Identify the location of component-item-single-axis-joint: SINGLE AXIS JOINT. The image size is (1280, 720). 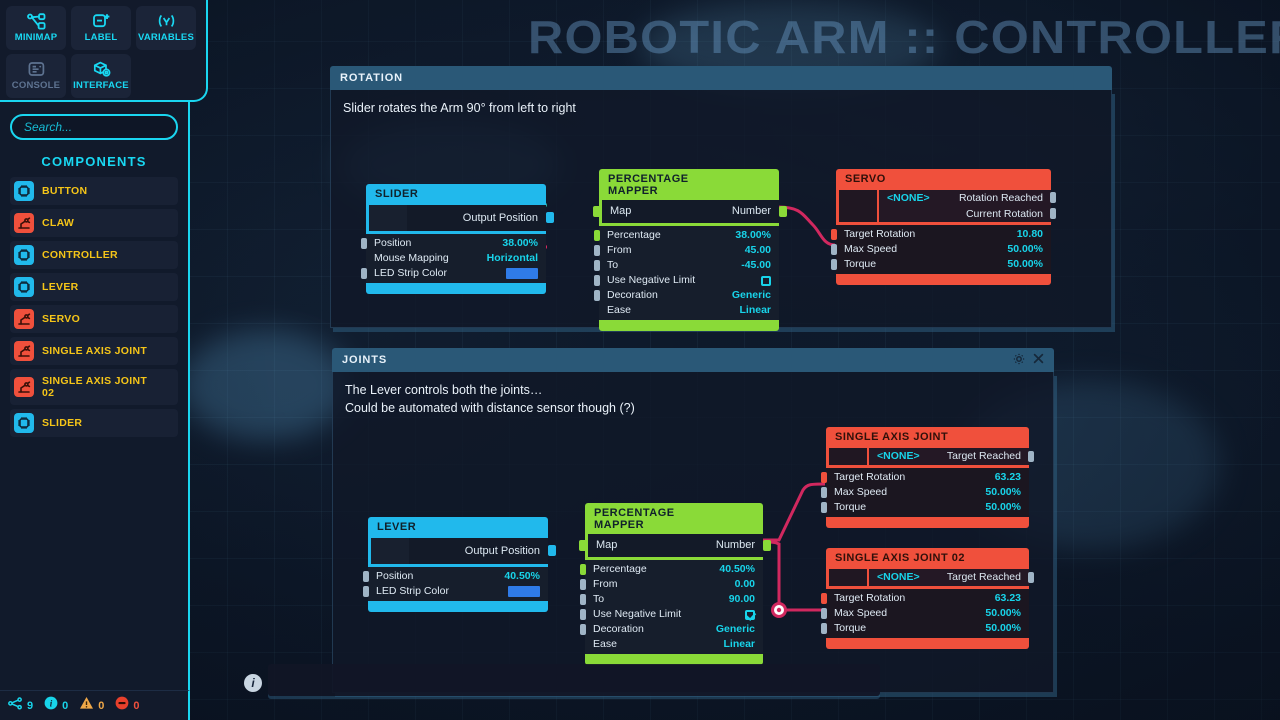
(94, 351).